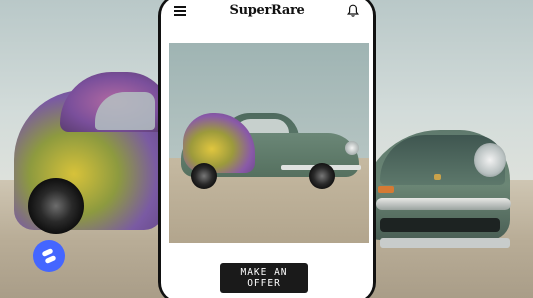  Describe the element at coordinates (437, 177) in the screenshot. I see `right-car-badge` at that location.